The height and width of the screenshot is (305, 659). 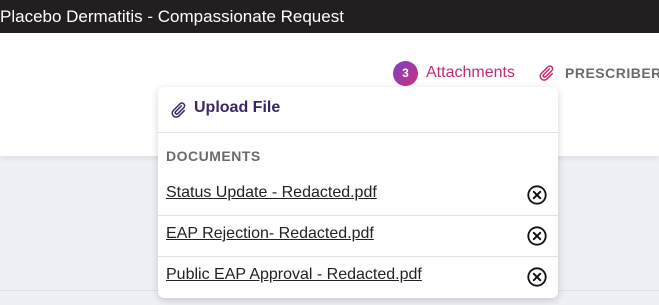 I want to click on document-link: Status Update - Redacted.pdf, so click(x=271, y=193).